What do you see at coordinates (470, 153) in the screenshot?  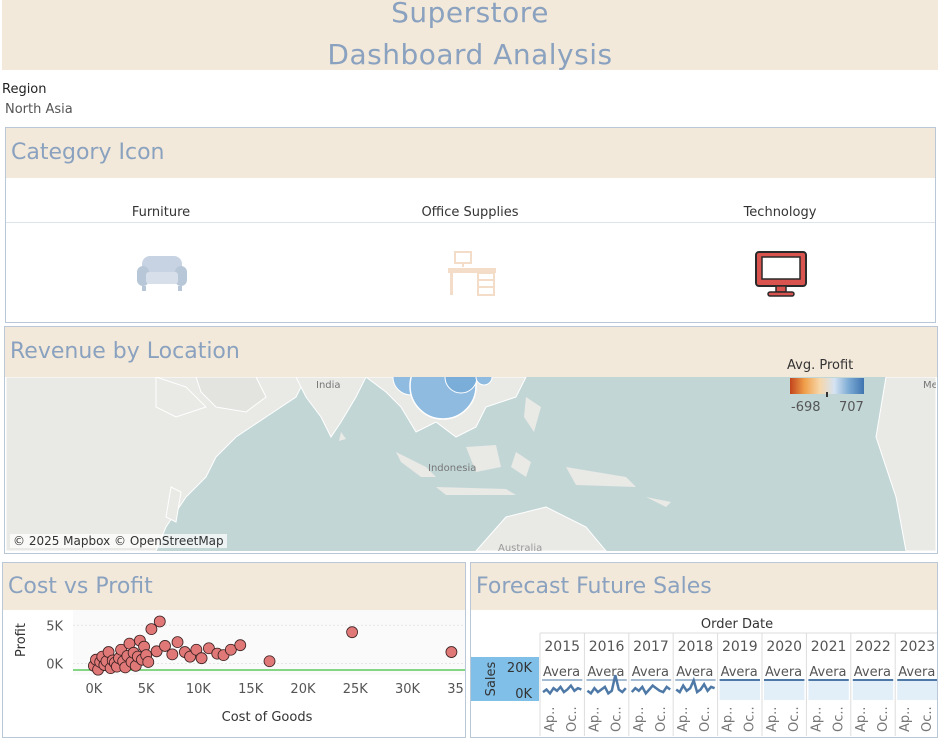 I see `category-icon-title: Category Icon` at bounding box center [470, 153].